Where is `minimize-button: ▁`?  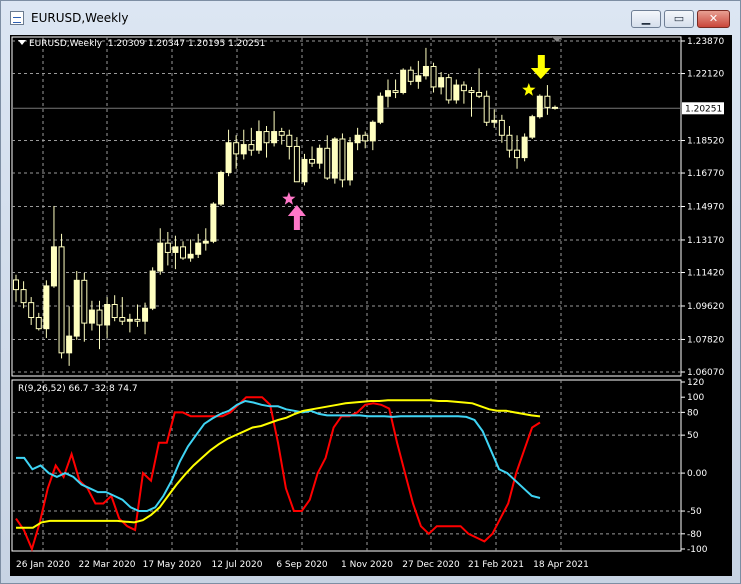 minimize-button: ▁ is located at coordinates (646, 19).